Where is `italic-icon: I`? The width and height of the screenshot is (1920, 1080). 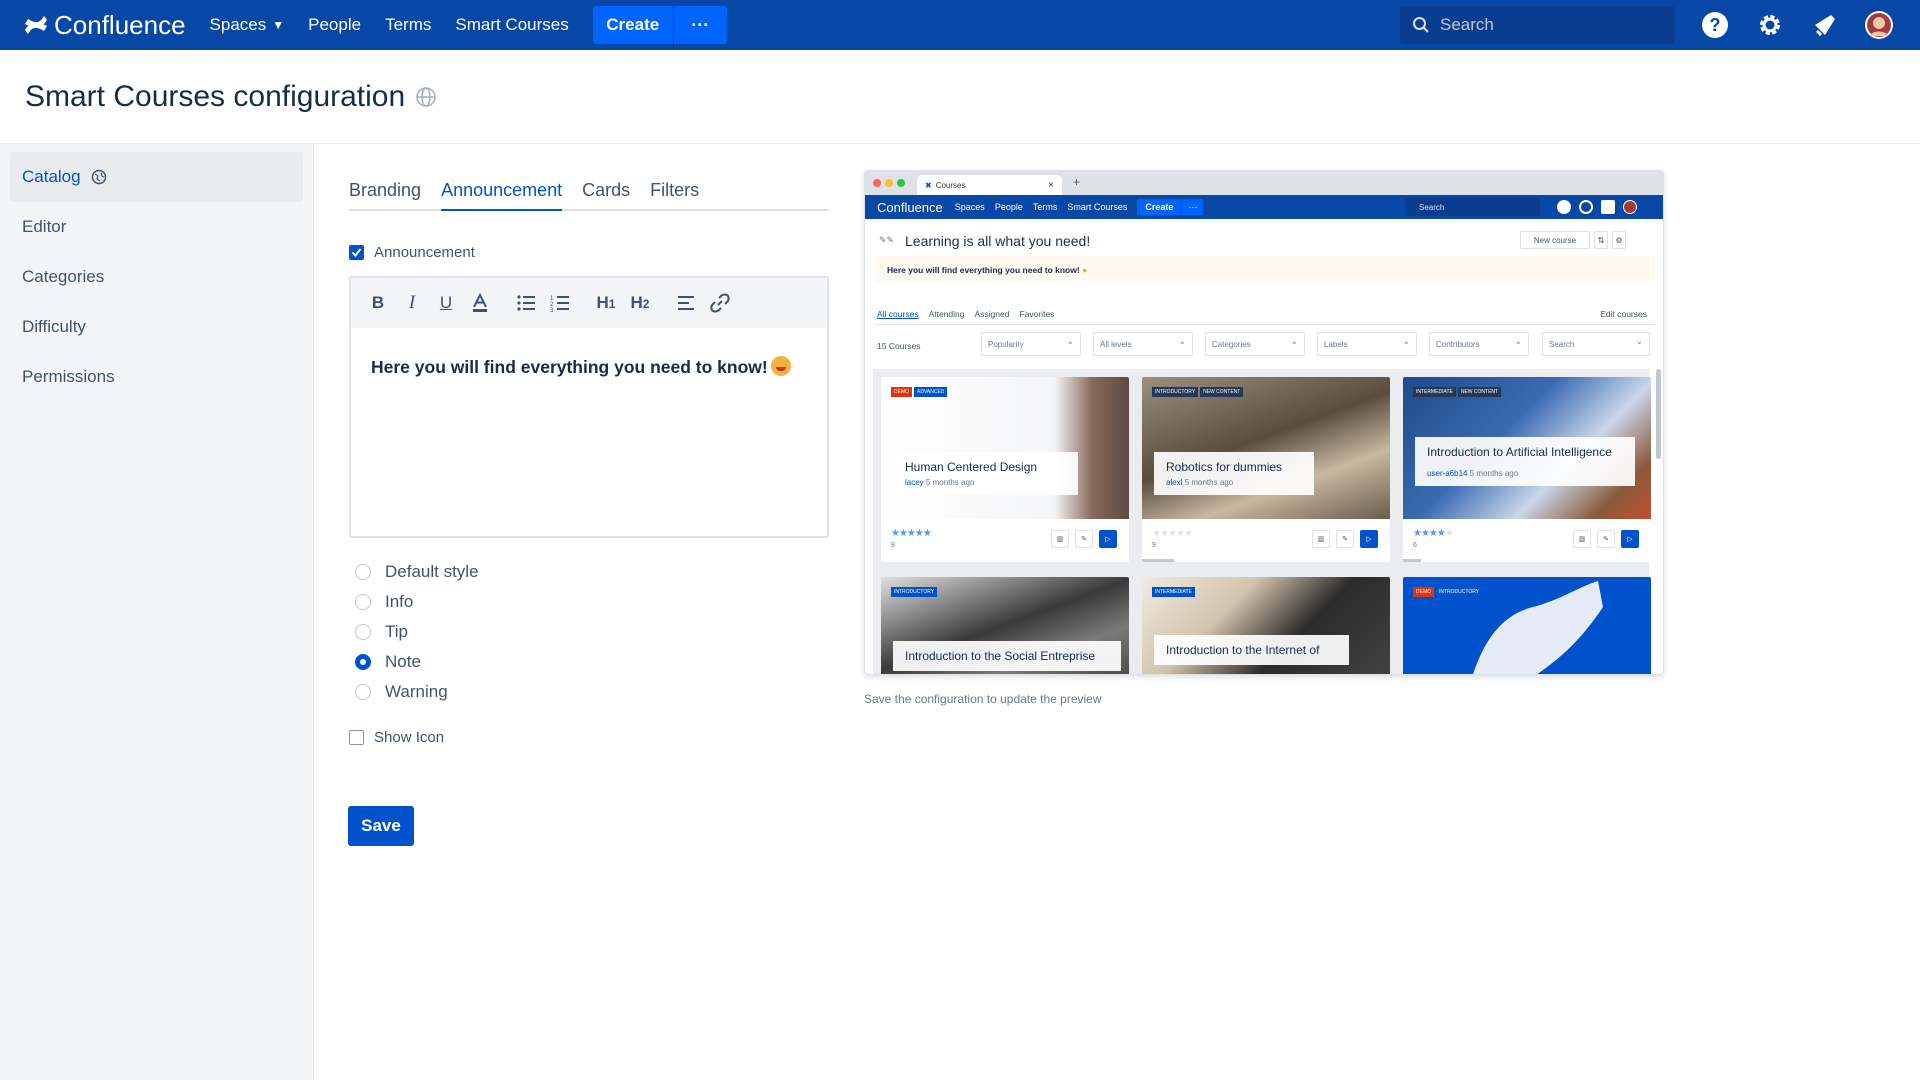
italic-icon: I is located at coordinates (412, 303).